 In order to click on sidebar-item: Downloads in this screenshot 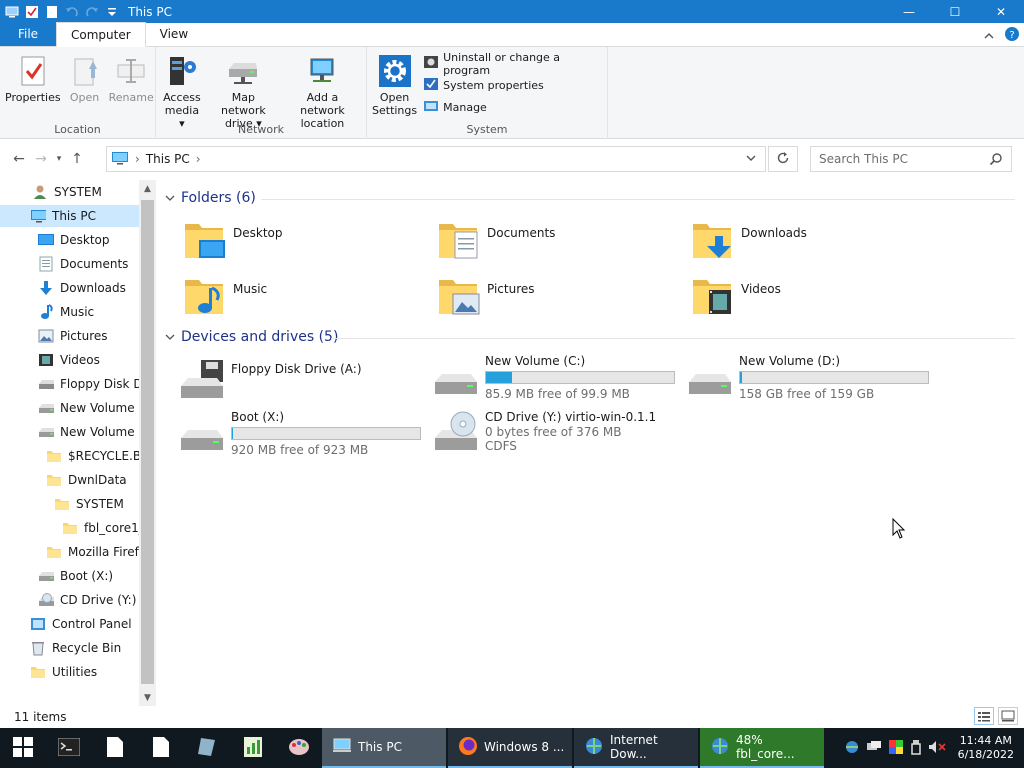, I will do `click(70, 288)`.